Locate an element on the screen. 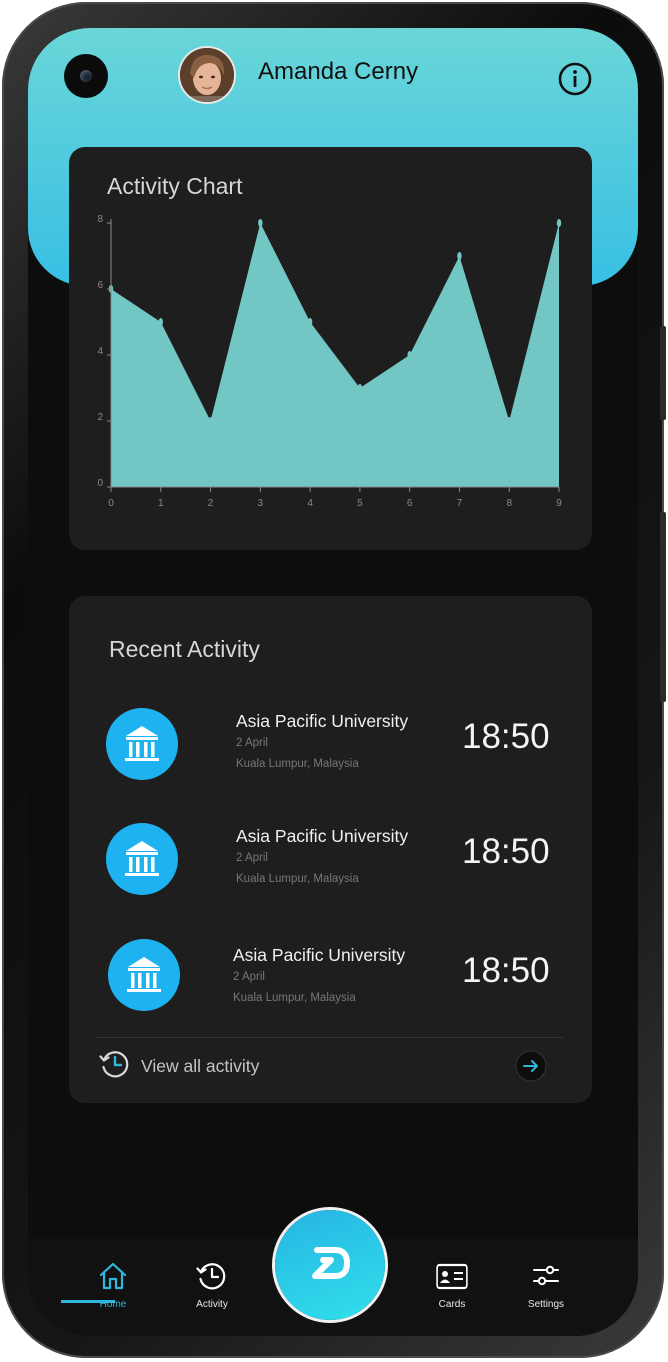 Image resolution: width=668 pixels, height=1362 pixels. info-icon is located at coordinates (575, 79).